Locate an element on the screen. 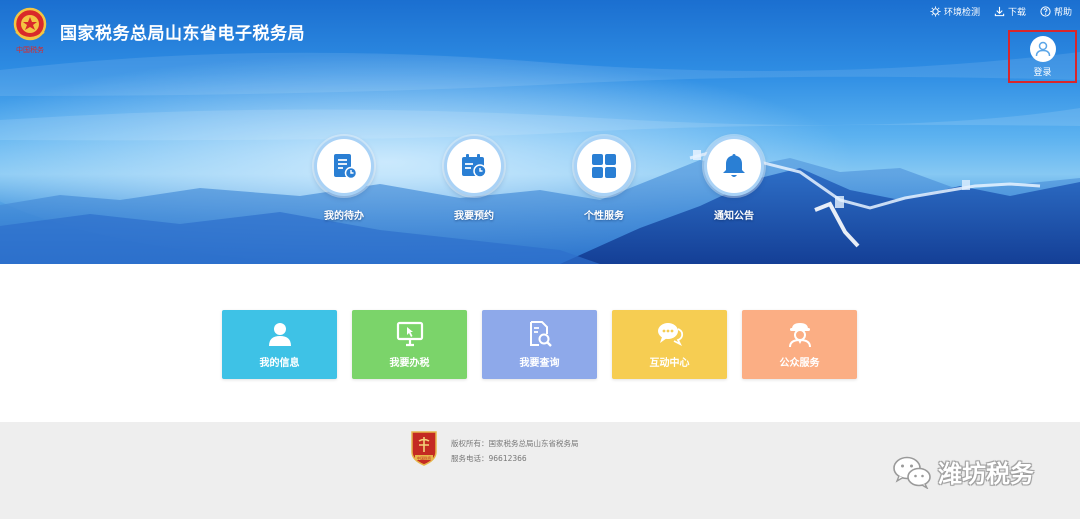 The width and height of the screenshot is (1080, 519). top-links: 环境检测 下载 帮助 is located at coordinates (1001, 11).